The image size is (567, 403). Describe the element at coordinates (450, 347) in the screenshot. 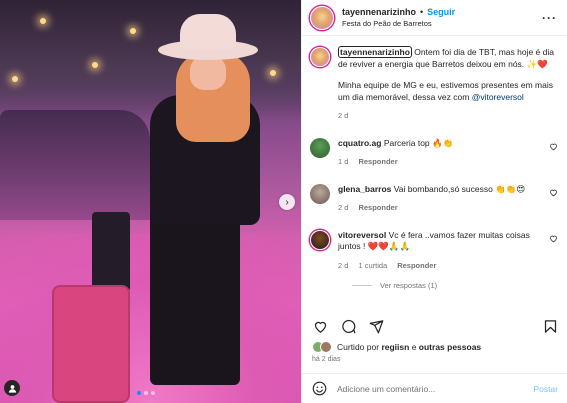

I see `likes-others: outras pessoas` at that location.